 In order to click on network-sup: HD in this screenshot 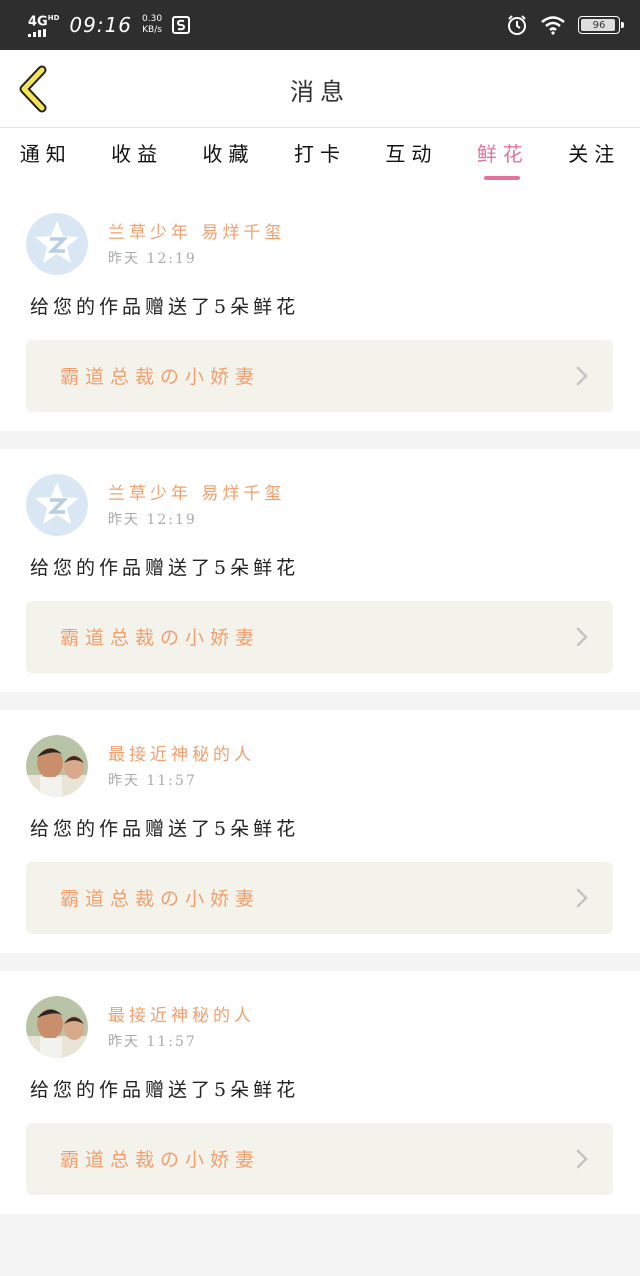, I will do `click(53, 17)`.